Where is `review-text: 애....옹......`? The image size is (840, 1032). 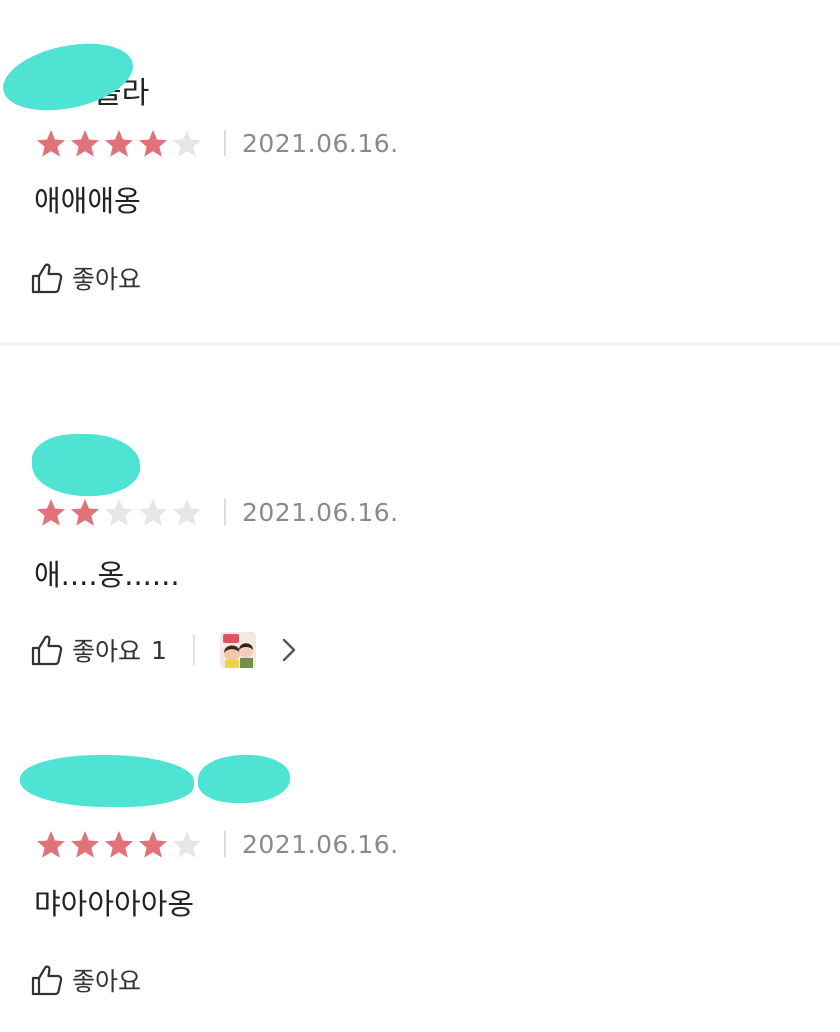 review-text: 애....옹...... is located at coordinates (107, 575).